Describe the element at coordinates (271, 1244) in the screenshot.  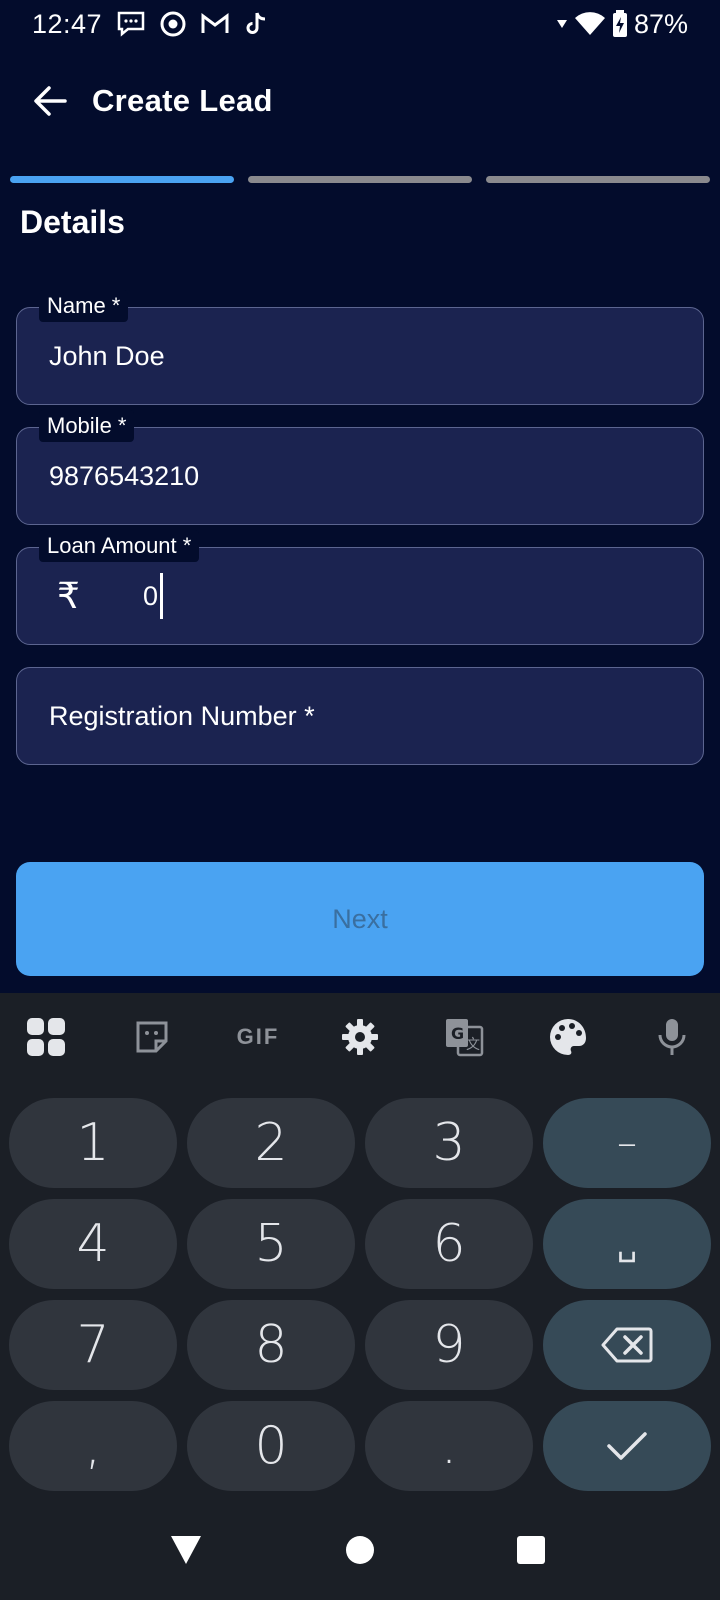
I see `key-5: 5` at that location.